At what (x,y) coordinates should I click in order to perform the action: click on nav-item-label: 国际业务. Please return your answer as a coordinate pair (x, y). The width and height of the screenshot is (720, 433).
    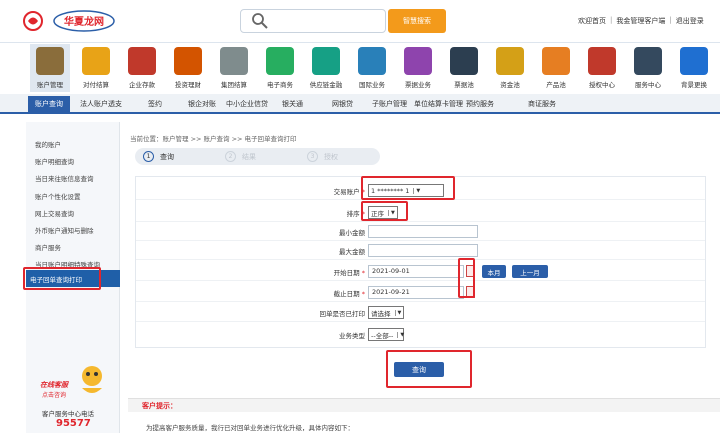
    Looking at the image, I should click on (372, 85).